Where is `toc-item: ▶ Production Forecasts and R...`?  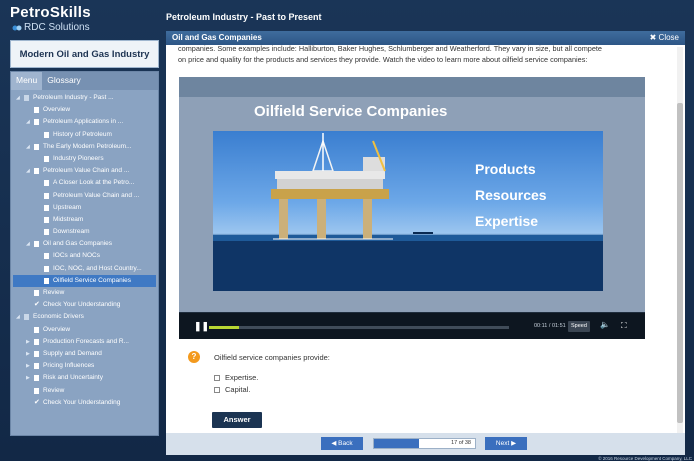 toc-item: ▶ Production Forecasts and R... is located at coordinates (84, 342).